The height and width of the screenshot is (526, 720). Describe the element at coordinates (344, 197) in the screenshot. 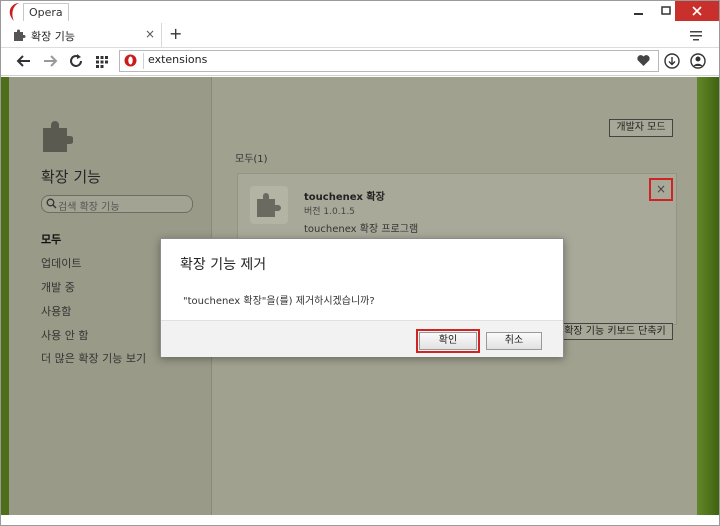

I see `extension-name: touchenex 확장` at that location.